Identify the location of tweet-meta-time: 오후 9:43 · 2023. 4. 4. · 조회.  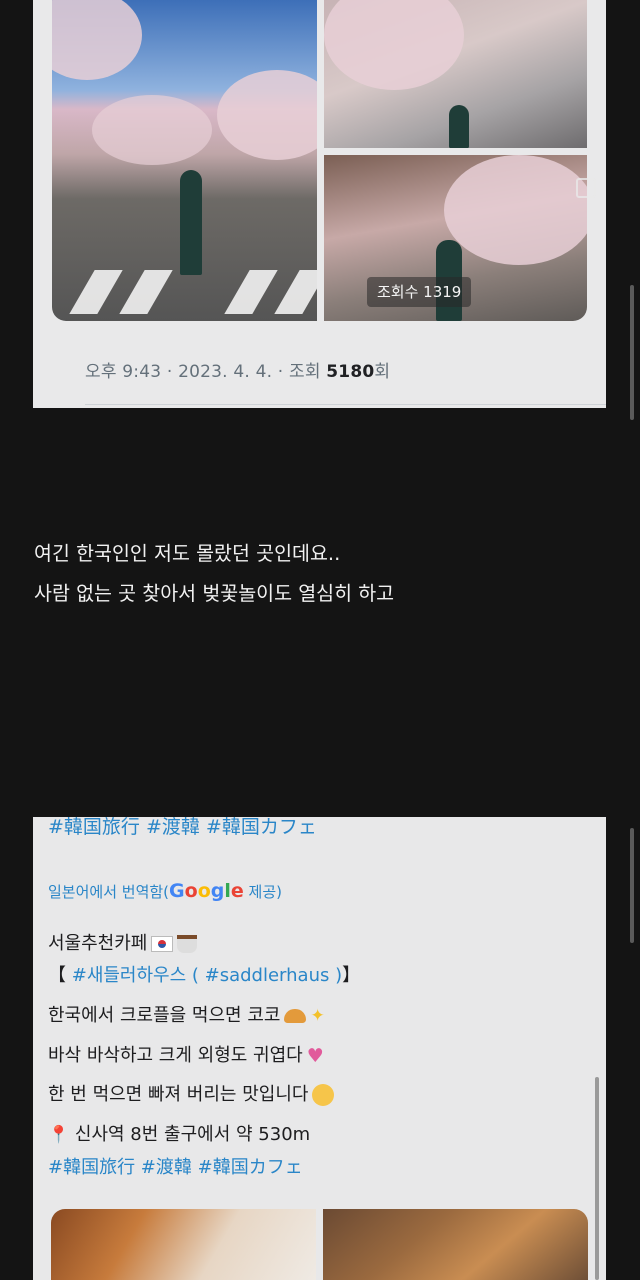
(206, 372).